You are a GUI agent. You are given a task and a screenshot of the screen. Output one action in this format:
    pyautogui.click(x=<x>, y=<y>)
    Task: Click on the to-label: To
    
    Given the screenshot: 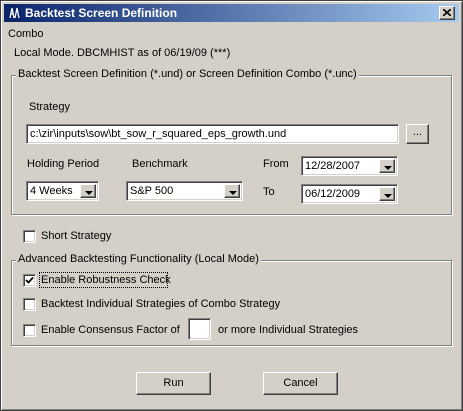 What is the action you would take?
    pyautogui.click(x=269, y=192)
    